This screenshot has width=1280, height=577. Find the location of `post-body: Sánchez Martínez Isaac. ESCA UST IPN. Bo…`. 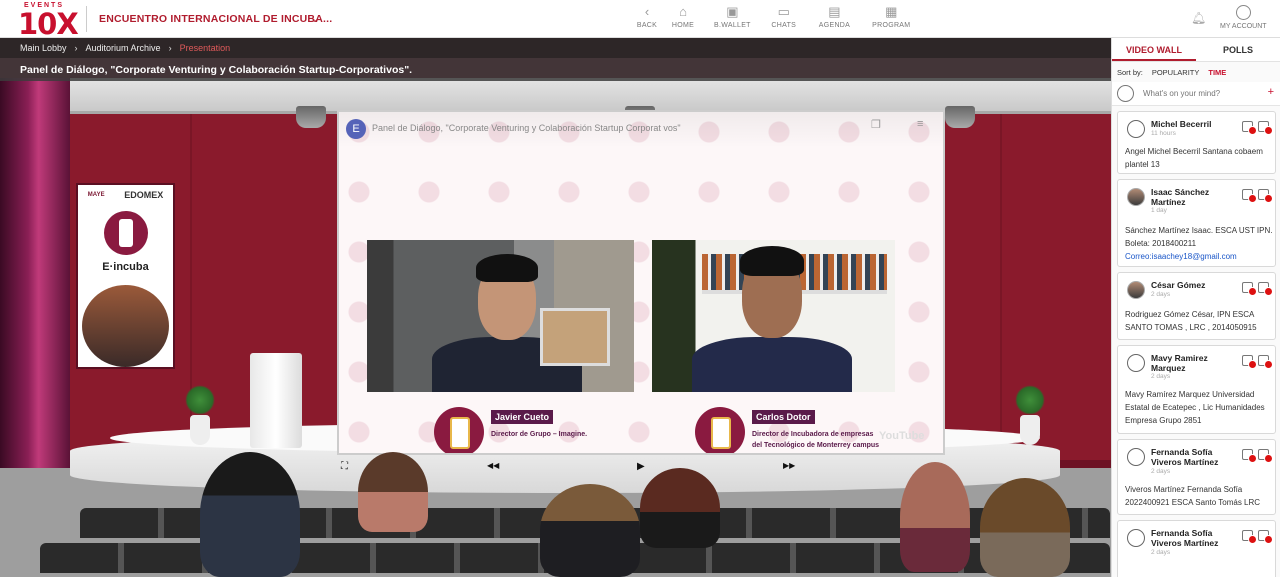

post-body: Sánchez Martínez Isaac. ESCA UST IPN. Bo… is located at coordinates (1201, 243).